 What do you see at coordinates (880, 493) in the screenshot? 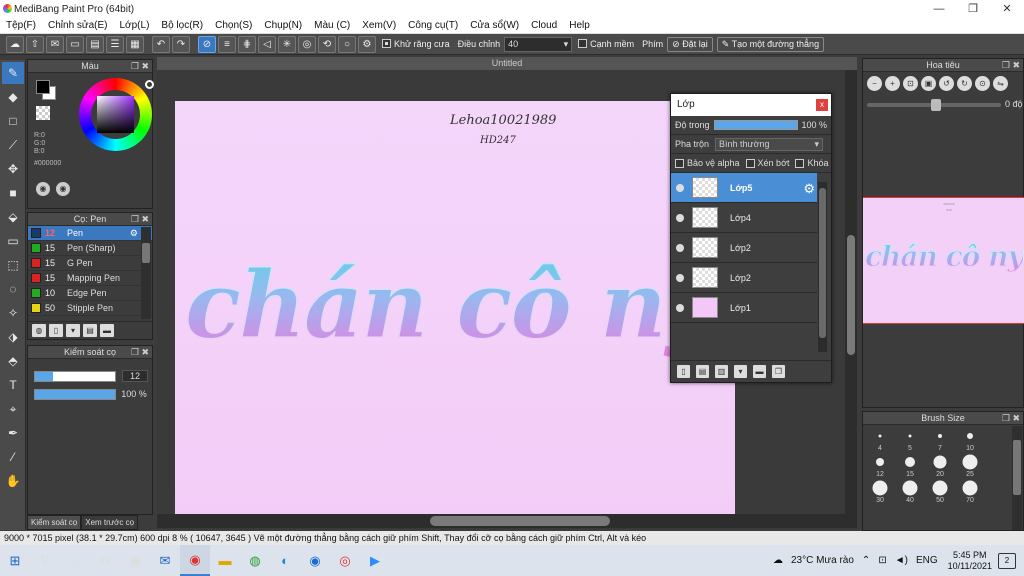
I see `brush-size-cell: 30` at bounding box center [880, 493].